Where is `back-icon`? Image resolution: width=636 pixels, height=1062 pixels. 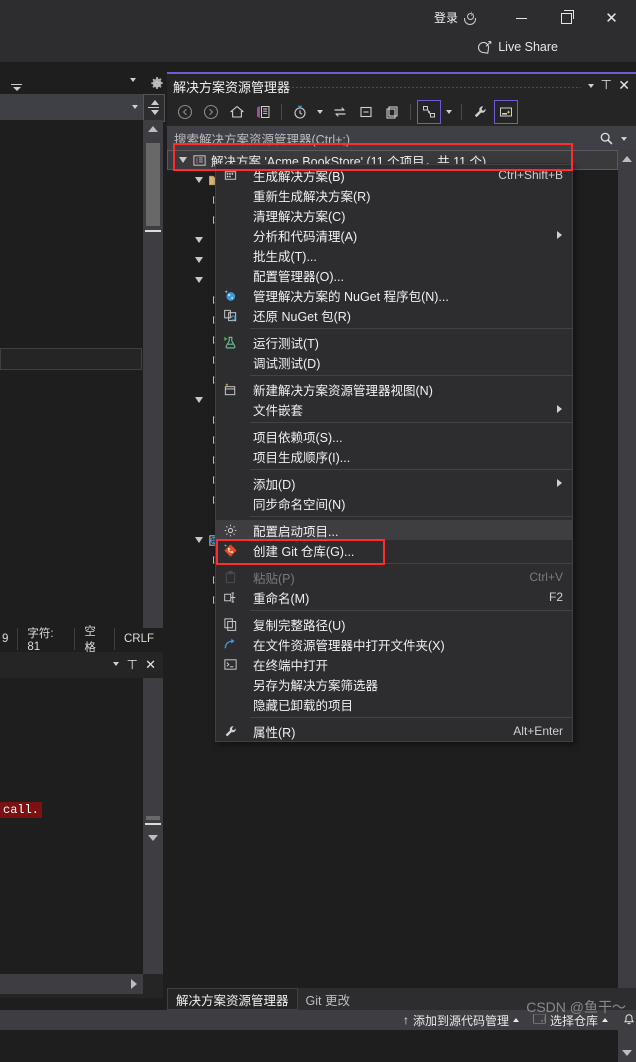
back-icon is located at coordinates (185, 112).